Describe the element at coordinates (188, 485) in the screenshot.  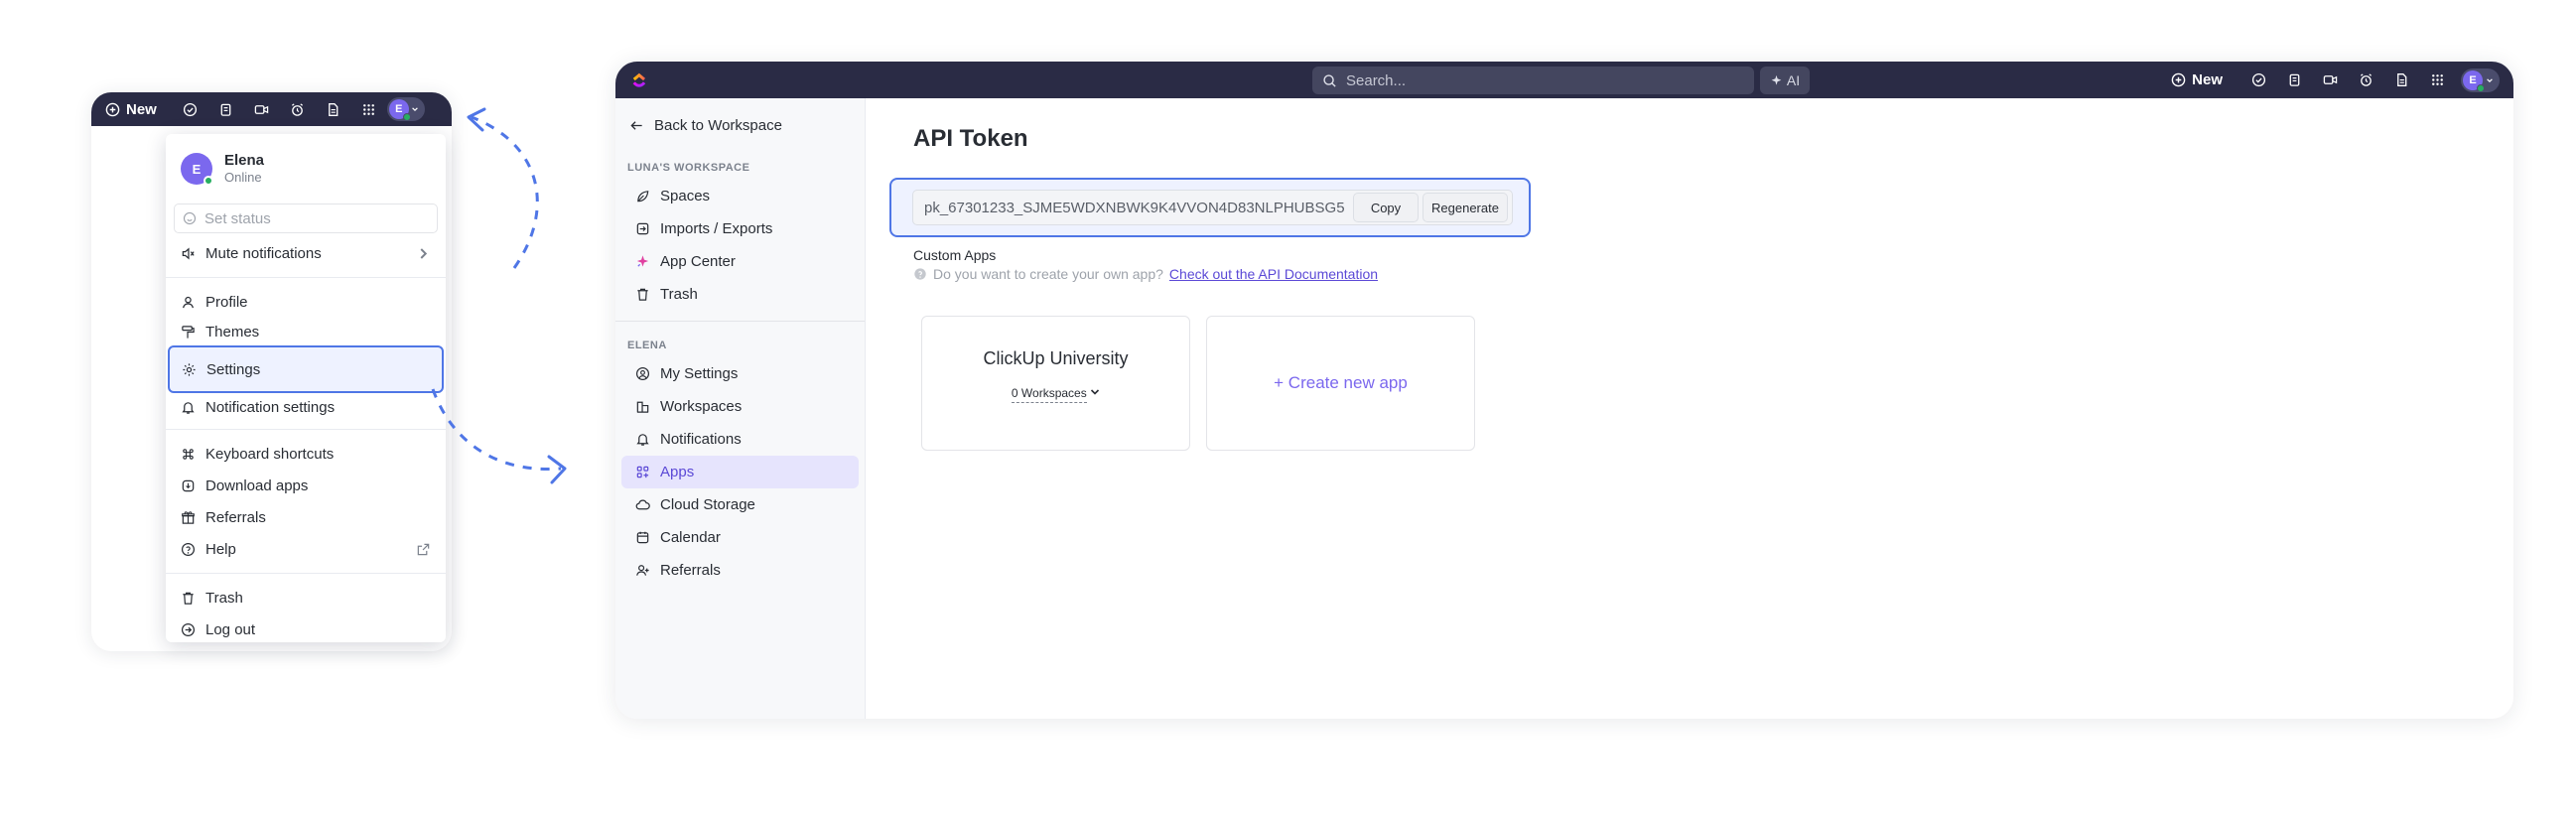
I see `download-app-icon` at that location.